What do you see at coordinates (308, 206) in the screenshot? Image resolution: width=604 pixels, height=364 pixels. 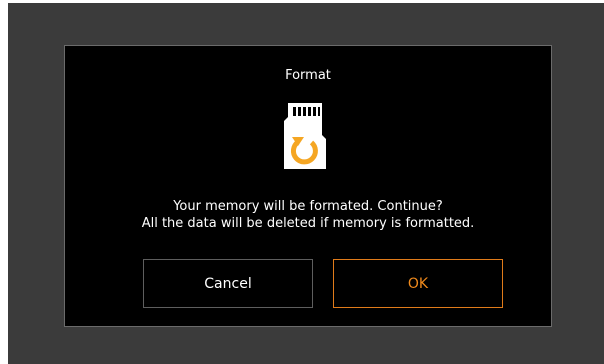 I see `message-line-1: Your memory will be formated. Continue?` at bounding box center [308, 206].